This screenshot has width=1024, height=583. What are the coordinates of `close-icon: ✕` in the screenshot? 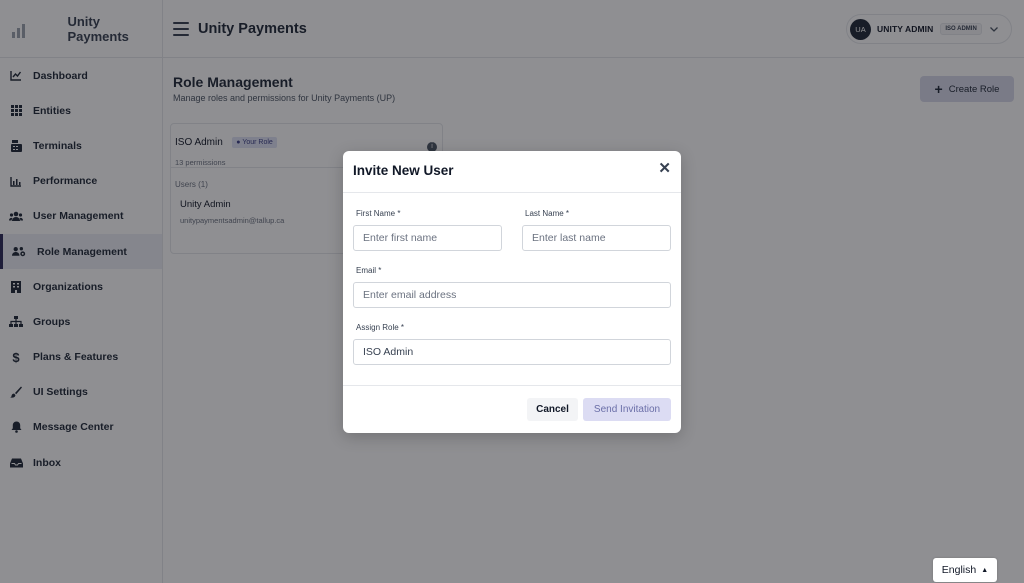 It's located at (664, 168).